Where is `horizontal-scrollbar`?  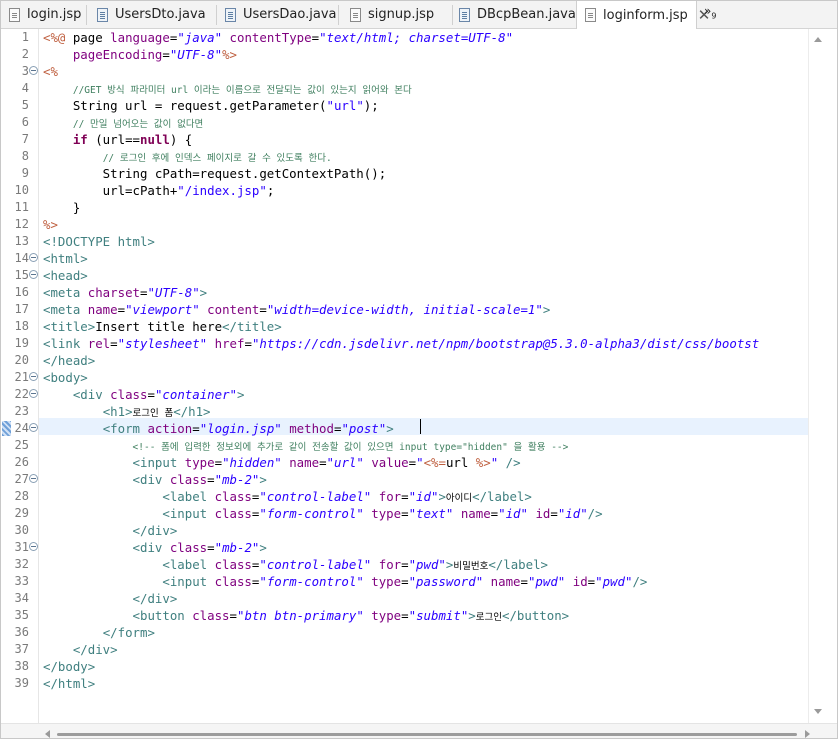
horizontal-scrollbar is located at coordinates (419, 730).